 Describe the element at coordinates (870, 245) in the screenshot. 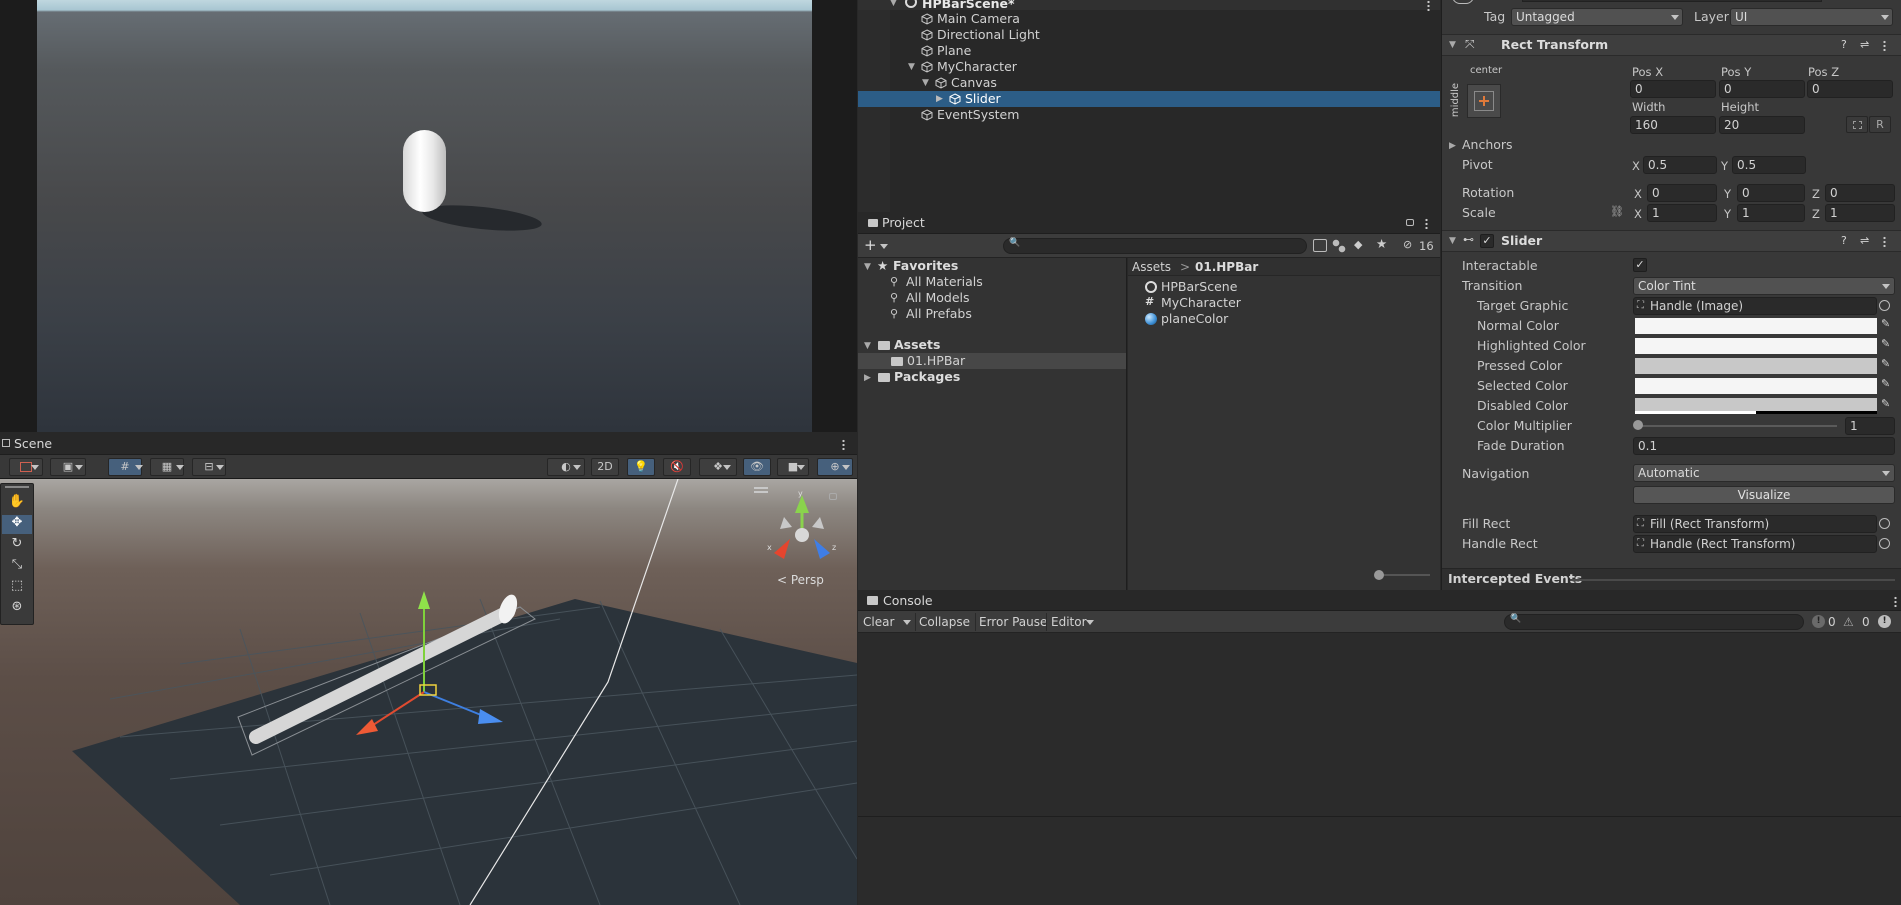

I see `add-asset-button: +` at that location.